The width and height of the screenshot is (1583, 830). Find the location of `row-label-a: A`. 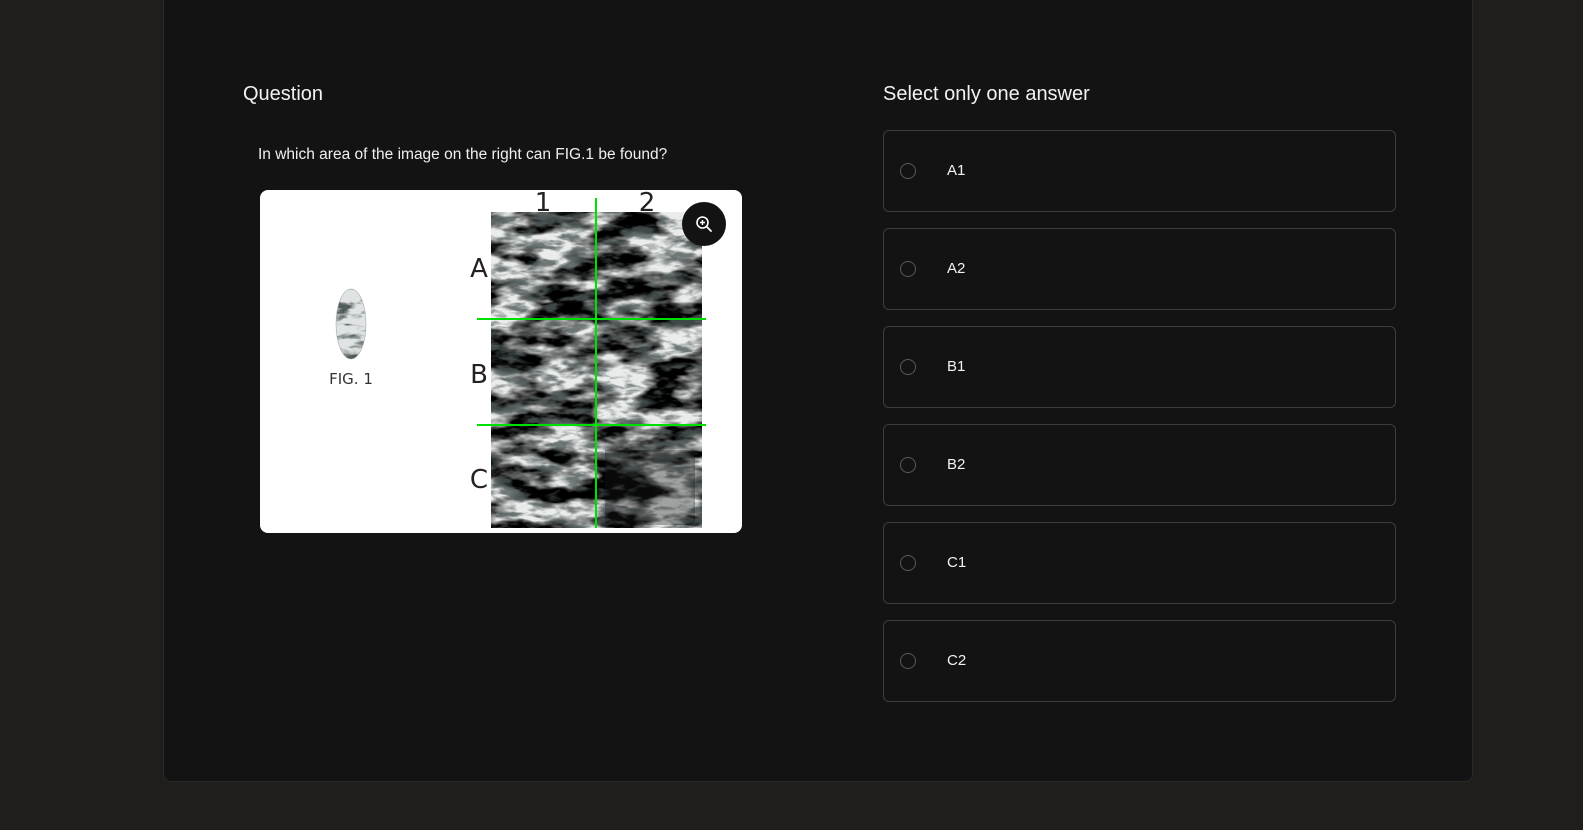

row-label-a: A is located at coordinates (479, 269).